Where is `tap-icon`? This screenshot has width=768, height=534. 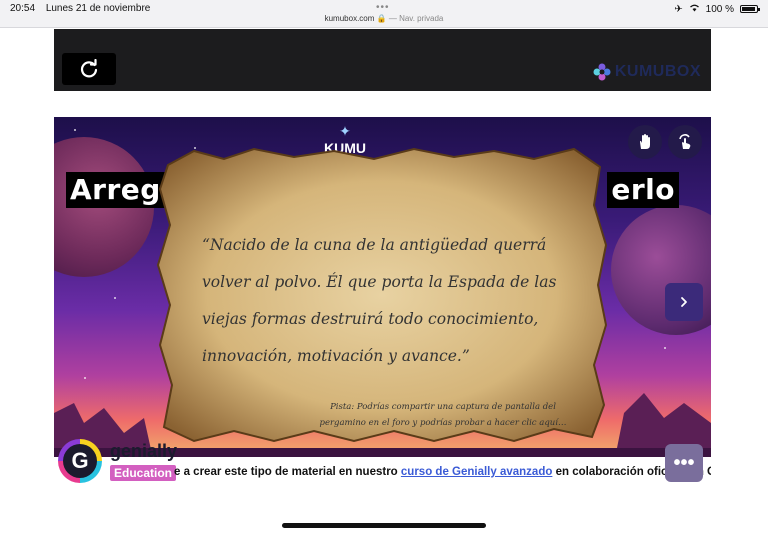 tap-icon is located at coordinates (685, 141).